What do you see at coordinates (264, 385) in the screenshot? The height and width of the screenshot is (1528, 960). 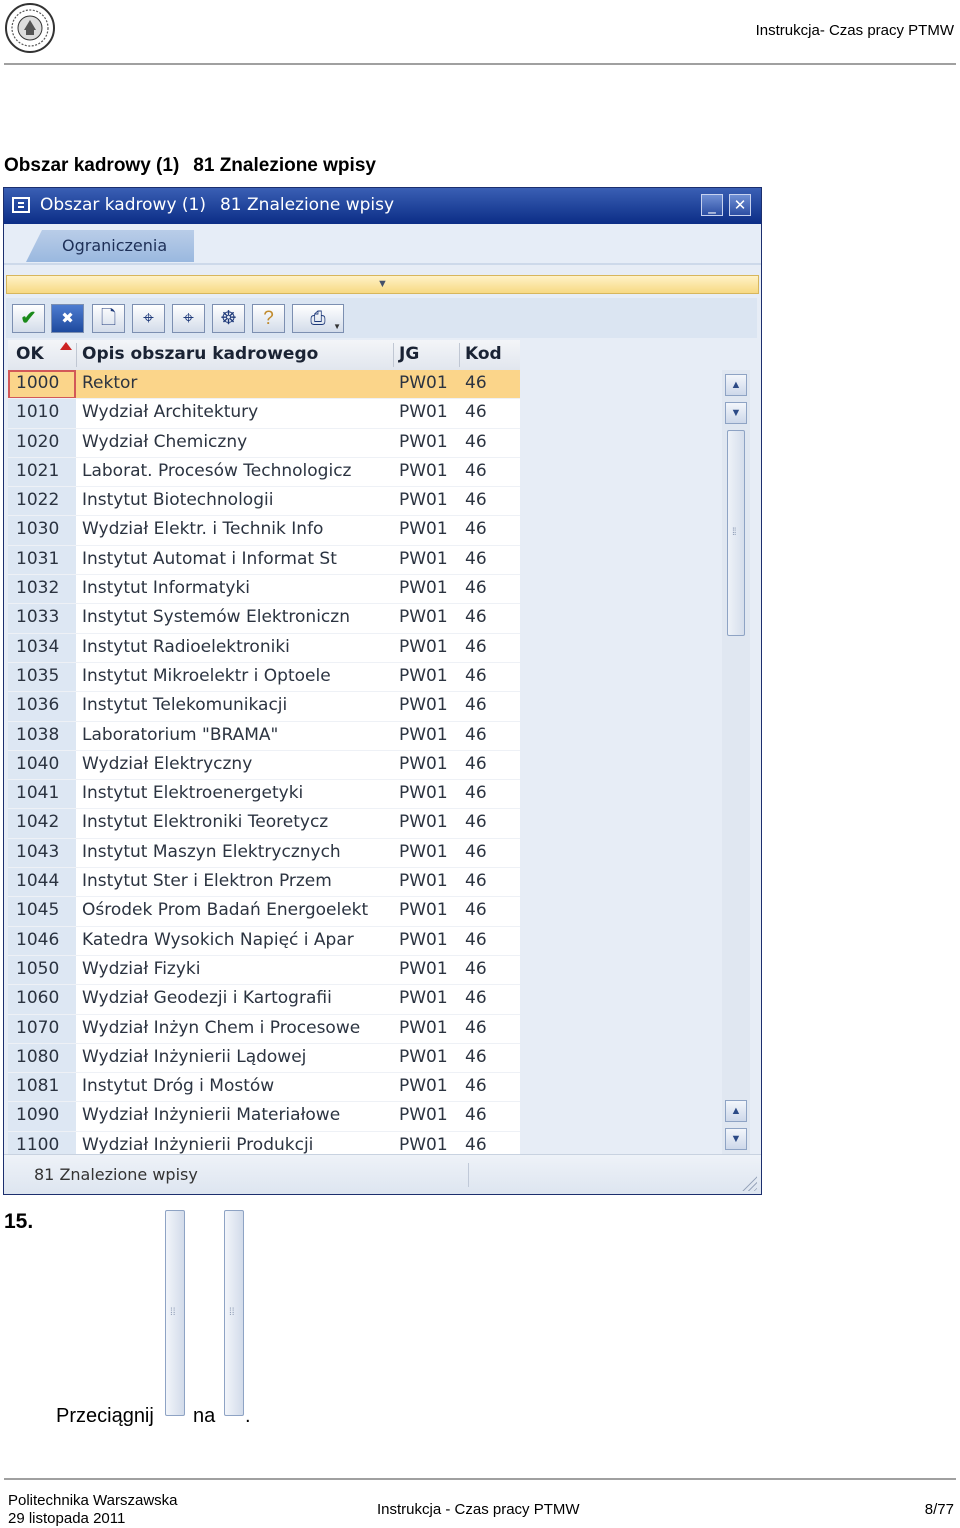 I see `table-row: 1000 Rektor PW01 46` at bounding box center [264, 385].